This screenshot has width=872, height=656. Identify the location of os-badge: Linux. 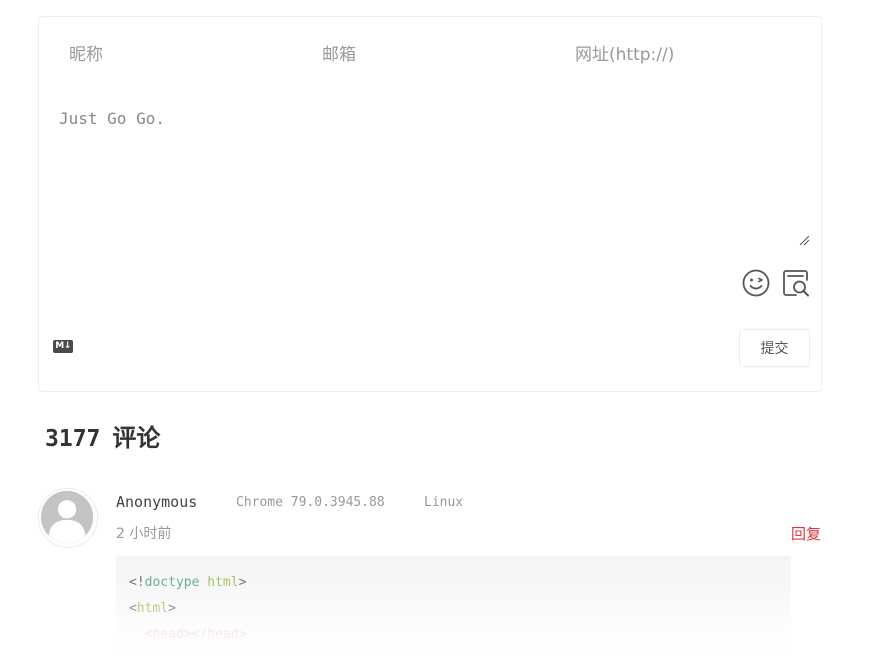
(444, 502).